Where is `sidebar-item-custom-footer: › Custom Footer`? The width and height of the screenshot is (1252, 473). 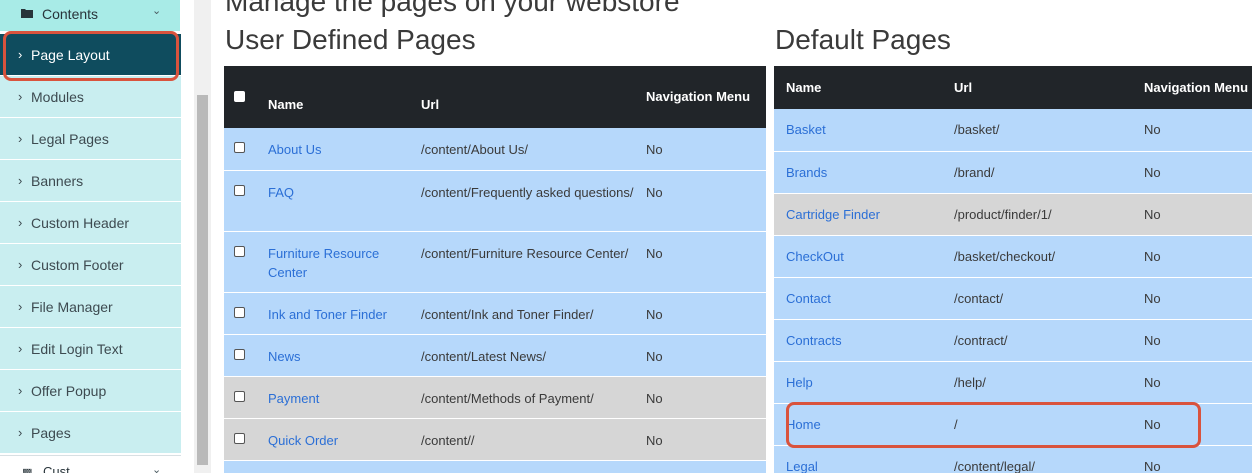
sidebar-item-custom-footer: › Custom Footer is located at coordinates (90, 265).